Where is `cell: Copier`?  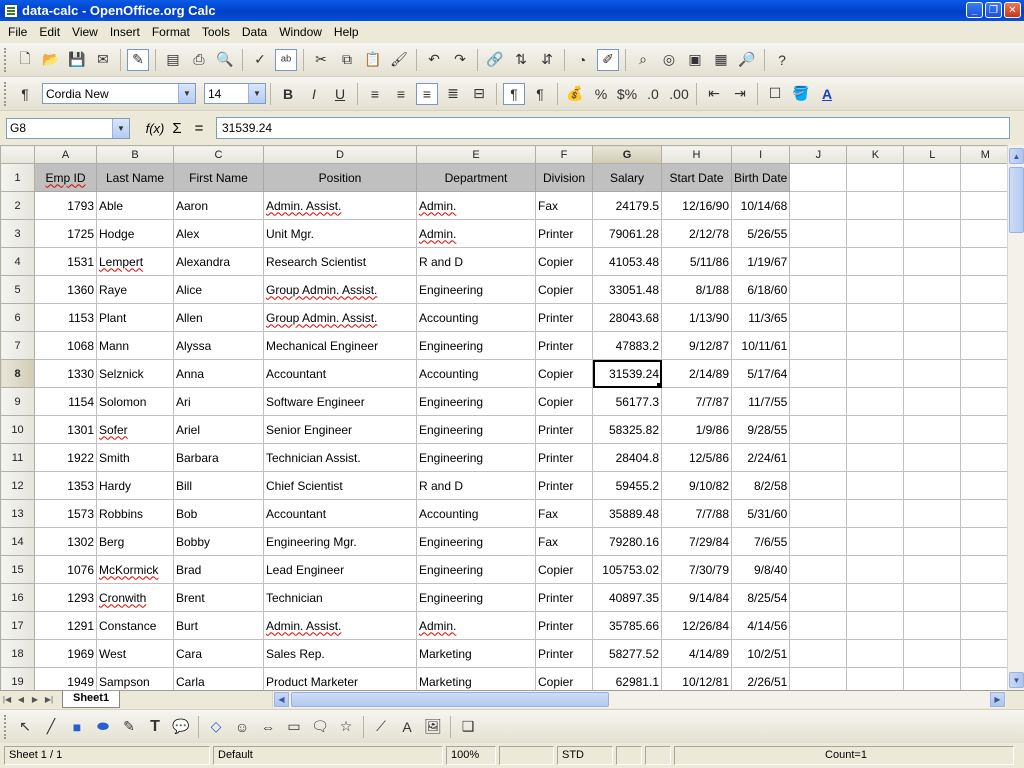
cell: Copier is located at coordinates (564, 678).